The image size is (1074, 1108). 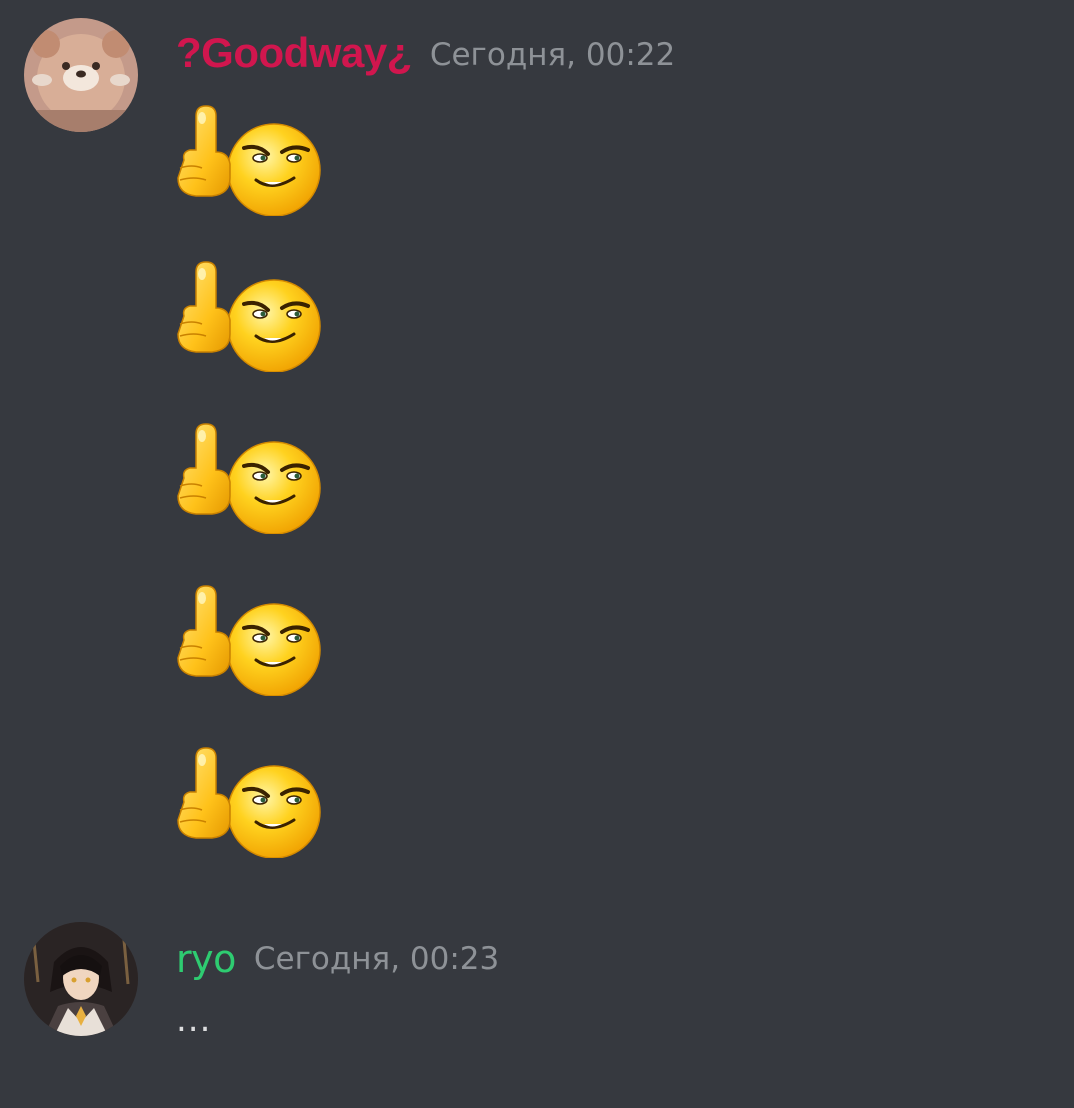 I want to click on message-header: ryo Сегодня, 00:23, so click(x=337, y=963).